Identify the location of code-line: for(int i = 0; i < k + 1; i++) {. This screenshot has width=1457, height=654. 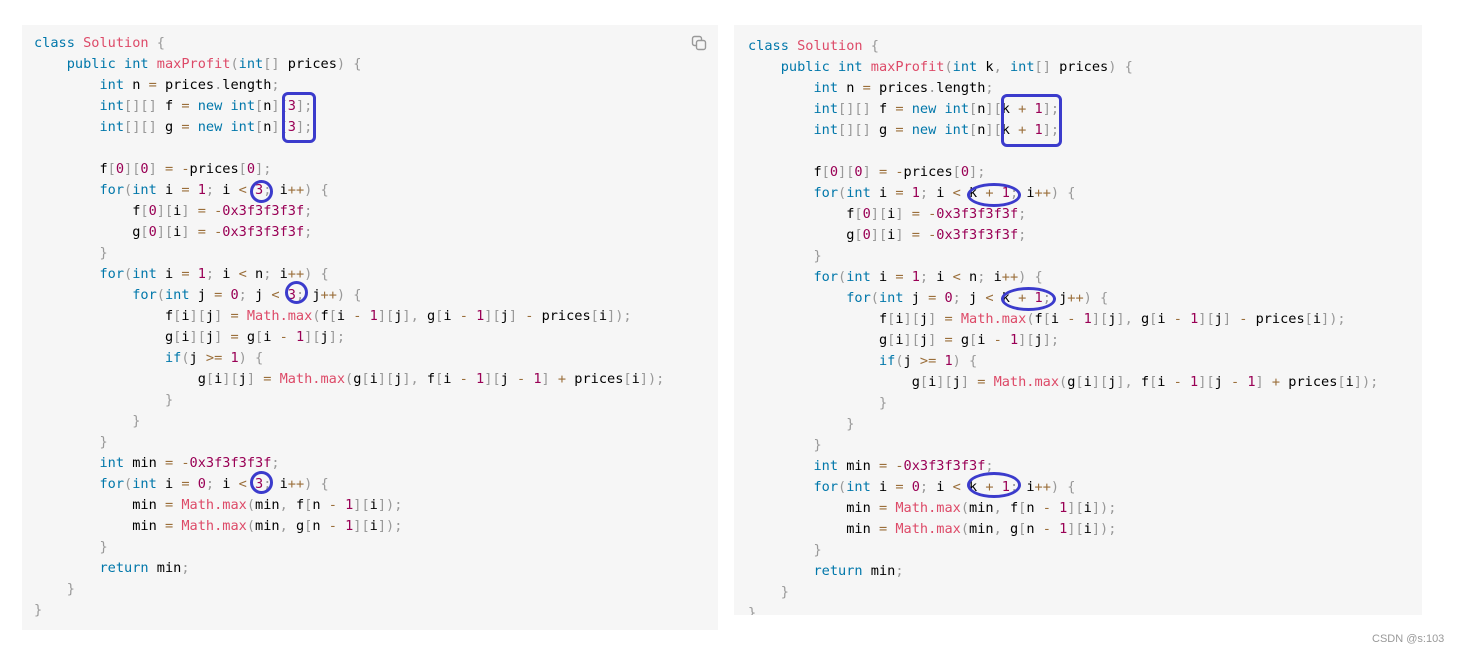
(944, 487).